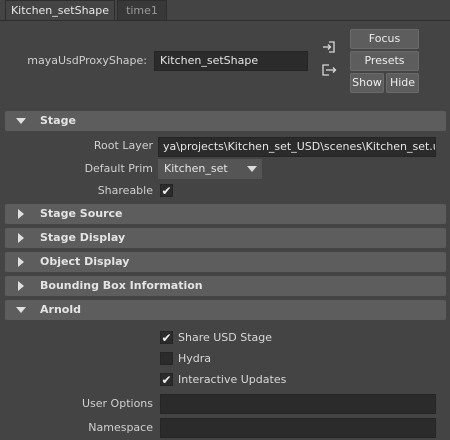 This screenshot has width=450, height=440. I want to click on node-name-field: Kitchen_setShape, so click(231, 61).